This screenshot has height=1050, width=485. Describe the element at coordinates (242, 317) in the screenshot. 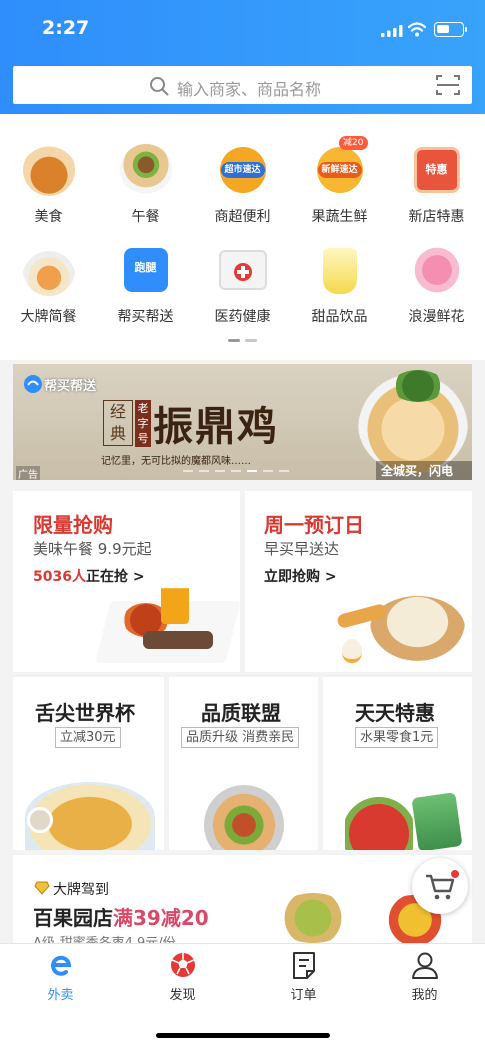

I see `category-label: 医药健康` at that location.